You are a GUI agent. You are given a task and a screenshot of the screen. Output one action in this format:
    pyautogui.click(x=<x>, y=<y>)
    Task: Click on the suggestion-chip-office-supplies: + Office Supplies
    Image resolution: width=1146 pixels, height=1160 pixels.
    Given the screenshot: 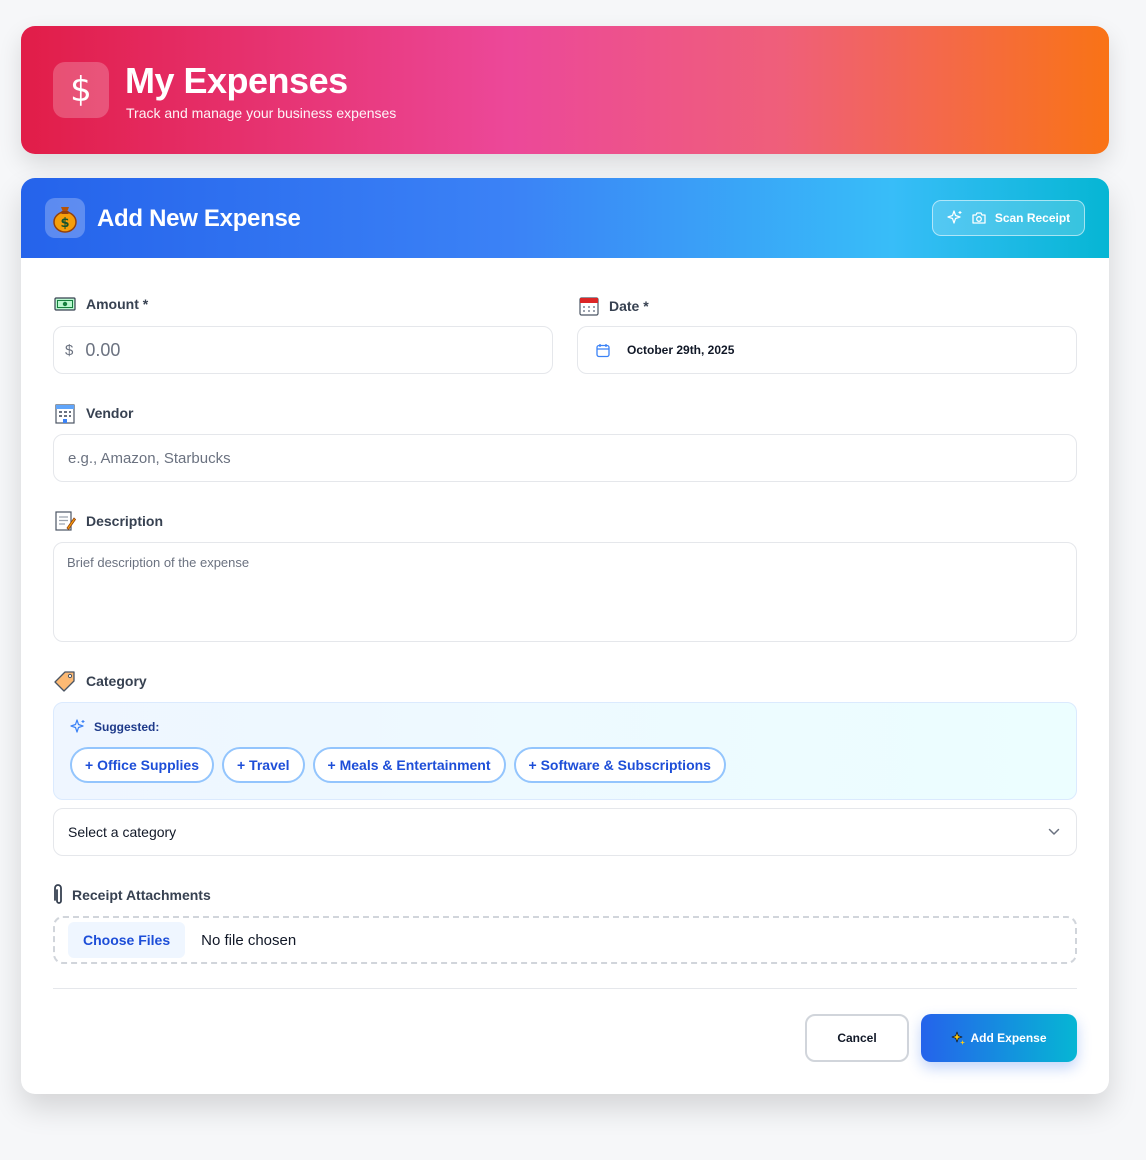 What is the action you would take?
    pyautogui.click(x=142, y=765)
    